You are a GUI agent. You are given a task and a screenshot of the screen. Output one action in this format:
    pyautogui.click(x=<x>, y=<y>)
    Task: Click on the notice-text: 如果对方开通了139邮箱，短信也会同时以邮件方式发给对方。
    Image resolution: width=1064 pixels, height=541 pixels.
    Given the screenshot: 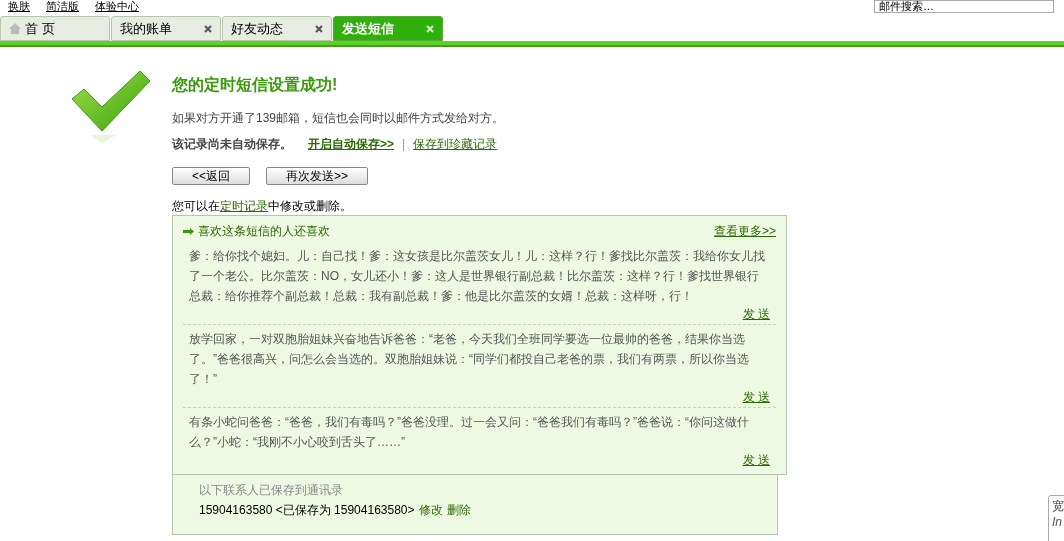 What is the action you would take?
    pyautogui.click(x=338, y=118)
    